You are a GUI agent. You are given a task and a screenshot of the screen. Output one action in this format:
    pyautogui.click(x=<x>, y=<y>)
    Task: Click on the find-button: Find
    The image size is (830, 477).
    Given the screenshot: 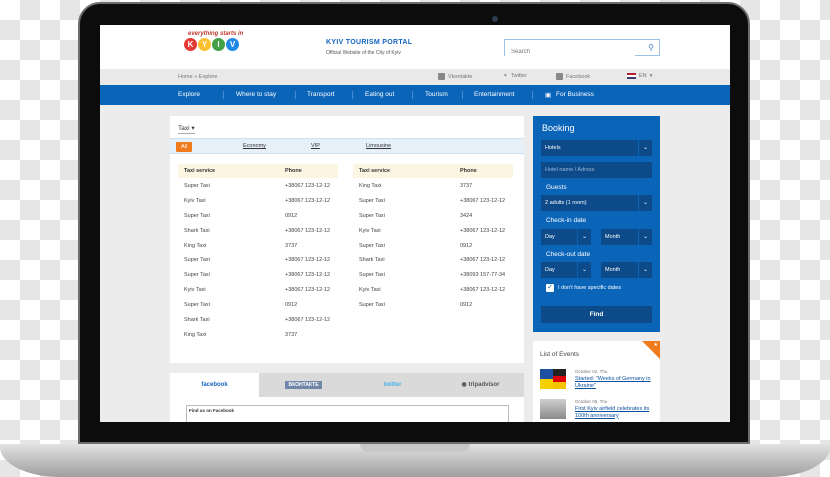 What is the action you would take?
    pyautogui.click(x=596, y=314)
    